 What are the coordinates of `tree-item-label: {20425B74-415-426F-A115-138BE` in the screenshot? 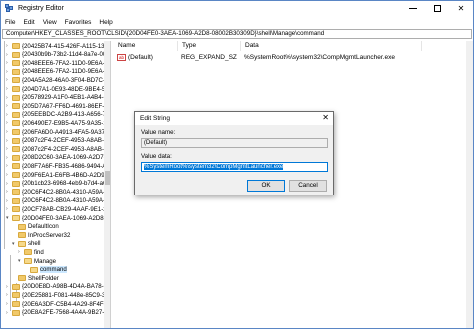 It's located at (66, 46).